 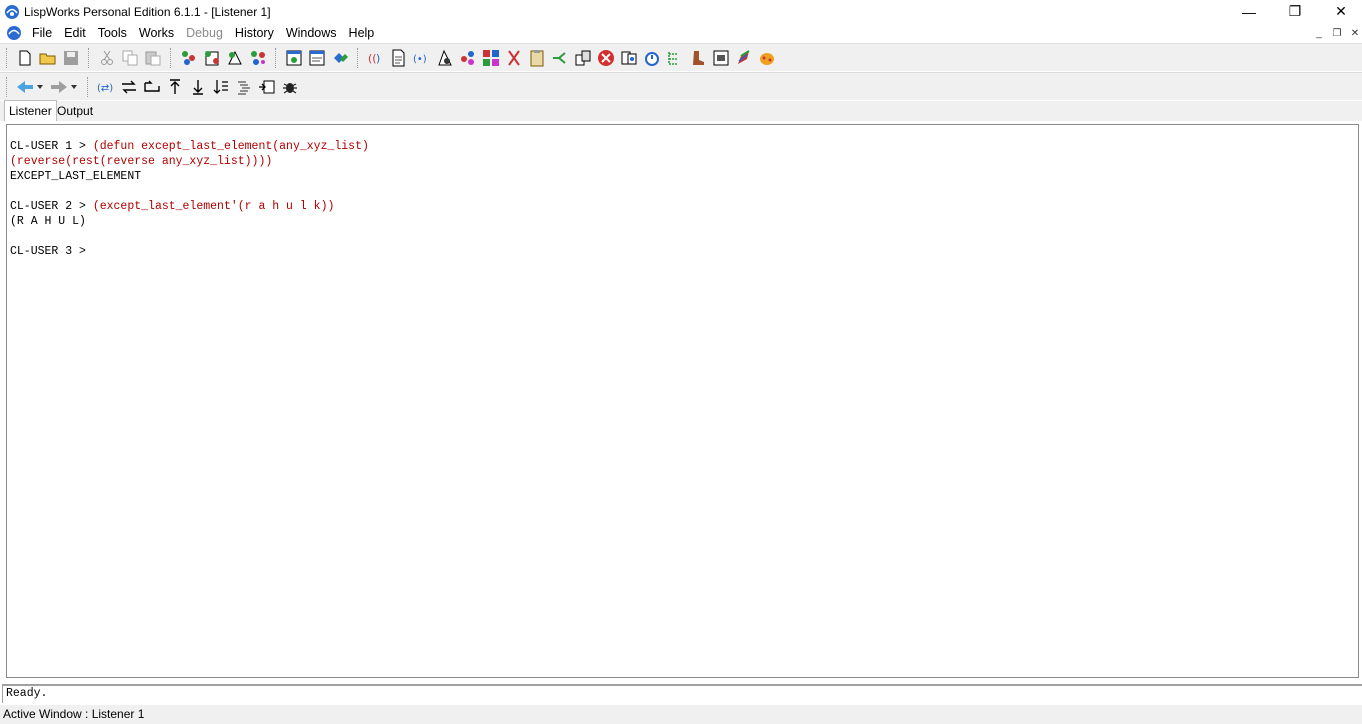 I want to click on menu-windows: Windows, so click(x=311, y=33).